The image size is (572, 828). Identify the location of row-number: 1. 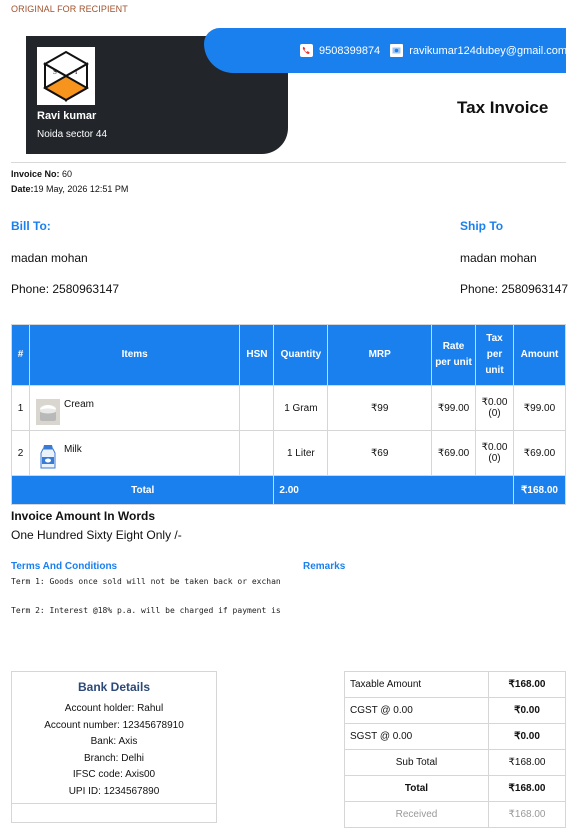
(20, 408).